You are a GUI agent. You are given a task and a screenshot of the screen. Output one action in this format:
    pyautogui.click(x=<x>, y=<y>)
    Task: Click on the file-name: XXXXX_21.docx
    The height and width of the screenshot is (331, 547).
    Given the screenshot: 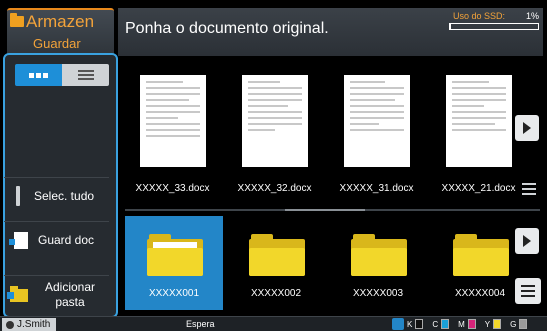 What is the action you would take?
    pyautogui.click(x=478, y=188)
    